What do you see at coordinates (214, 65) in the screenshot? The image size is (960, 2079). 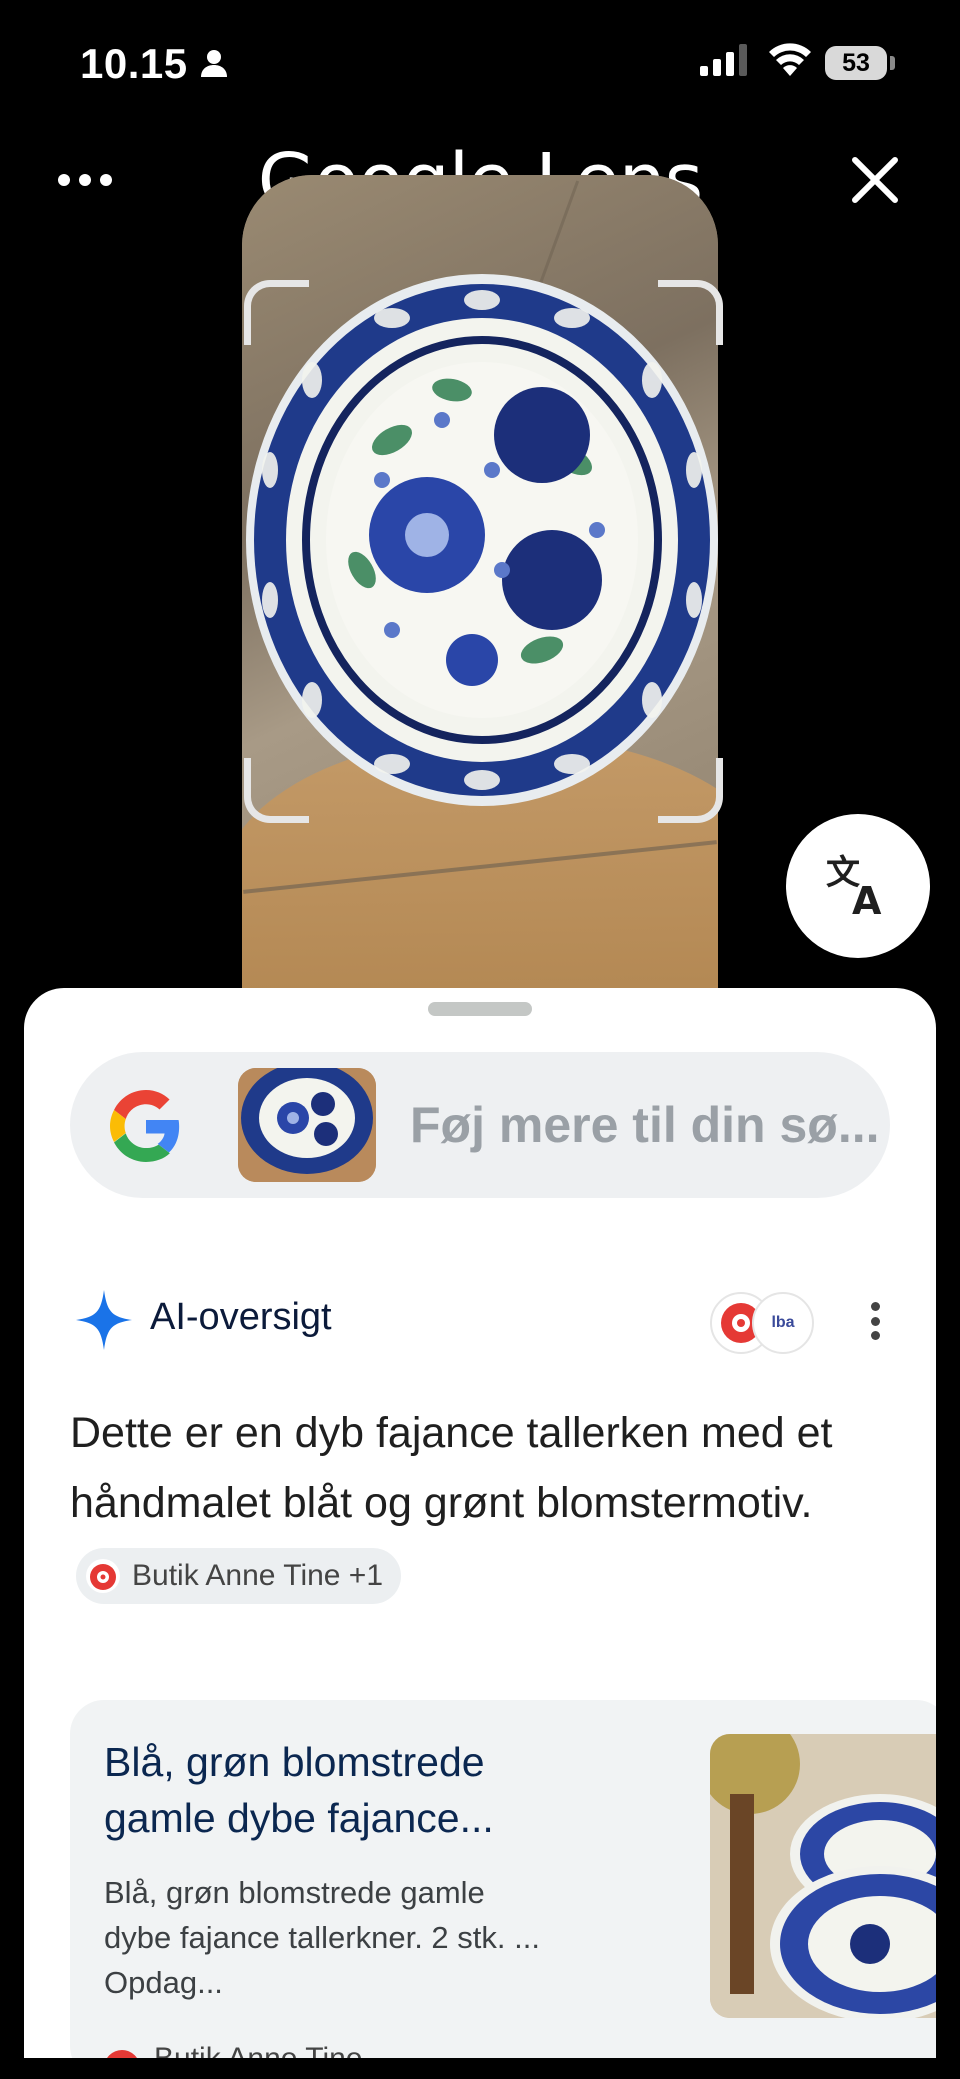 I see `person-icon` at bounding box center [214, 65].